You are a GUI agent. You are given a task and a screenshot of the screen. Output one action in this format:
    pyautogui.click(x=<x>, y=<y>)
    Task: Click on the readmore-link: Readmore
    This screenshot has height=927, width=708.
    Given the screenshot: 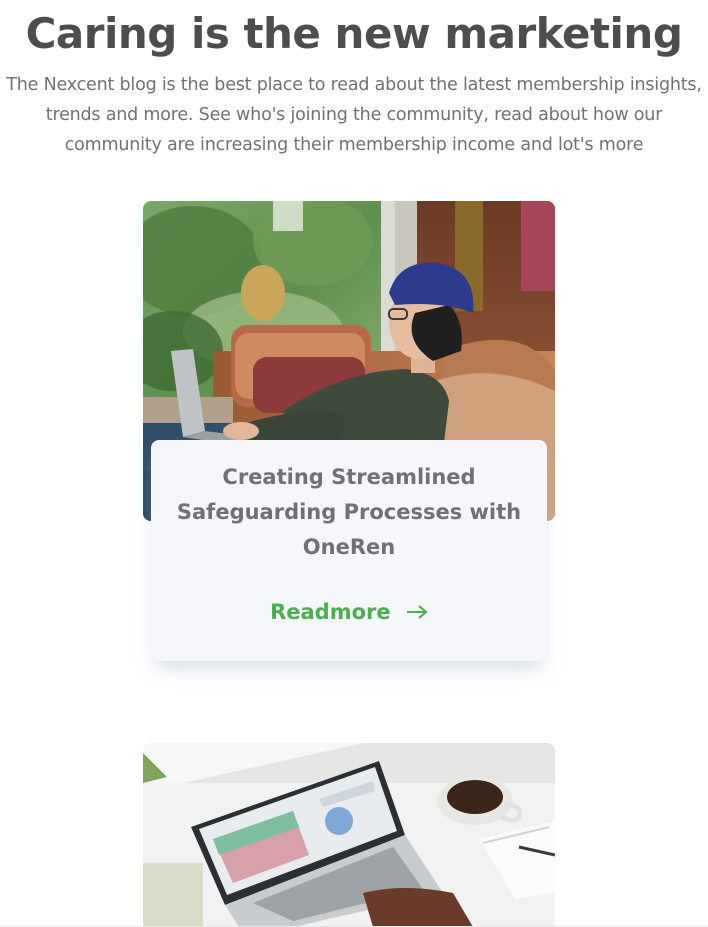 What is the action you would take?
    pyautogui.click(x=349, y=612)
    